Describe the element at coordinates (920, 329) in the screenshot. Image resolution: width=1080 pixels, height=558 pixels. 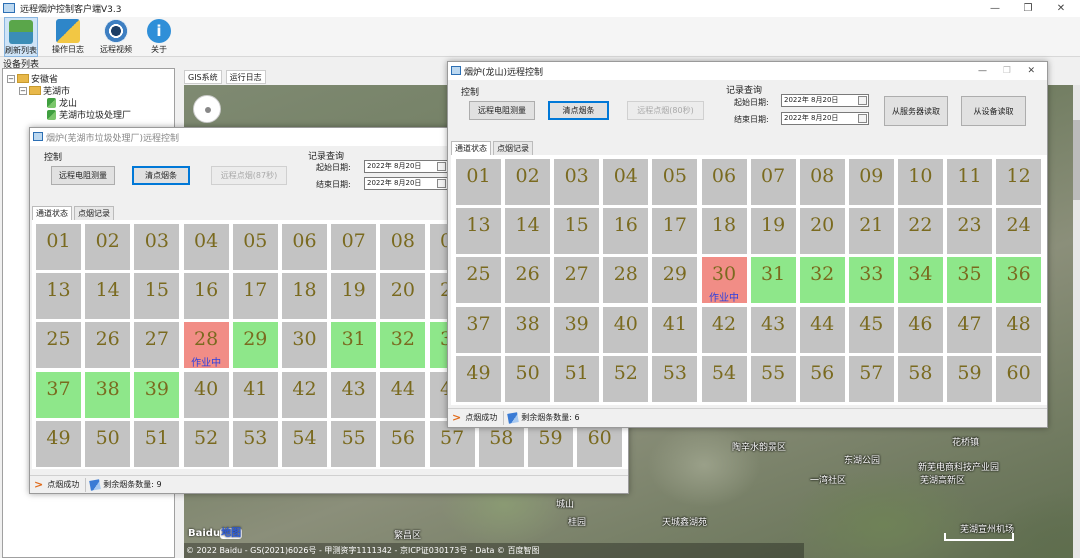
I see `channel-cell-46: 46` at that location.